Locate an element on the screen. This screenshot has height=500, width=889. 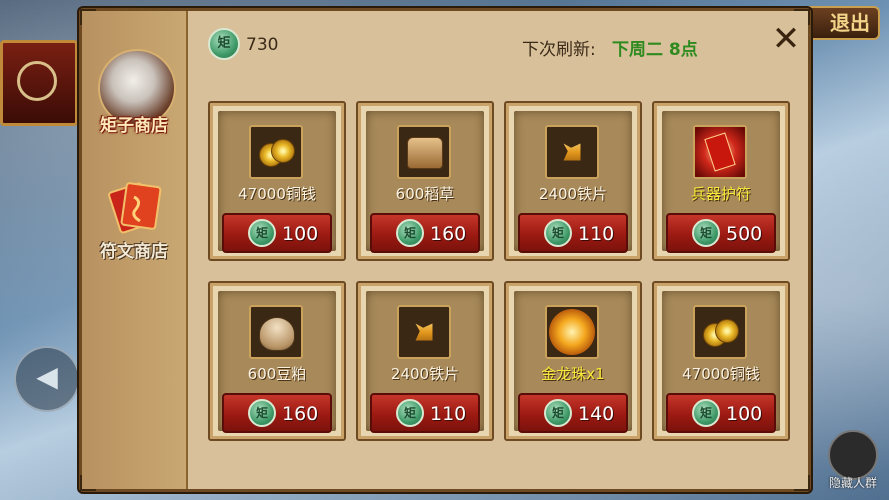
straw-bale-icon is located at coordinates (424, 152).